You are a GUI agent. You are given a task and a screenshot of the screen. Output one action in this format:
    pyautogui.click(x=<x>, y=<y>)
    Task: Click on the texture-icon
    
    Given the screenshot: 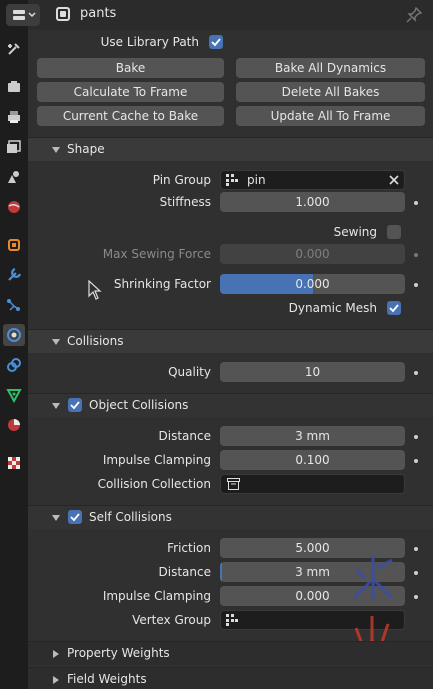 What is the action you would take?
    pyautogui.click(x=14, y=463)
    